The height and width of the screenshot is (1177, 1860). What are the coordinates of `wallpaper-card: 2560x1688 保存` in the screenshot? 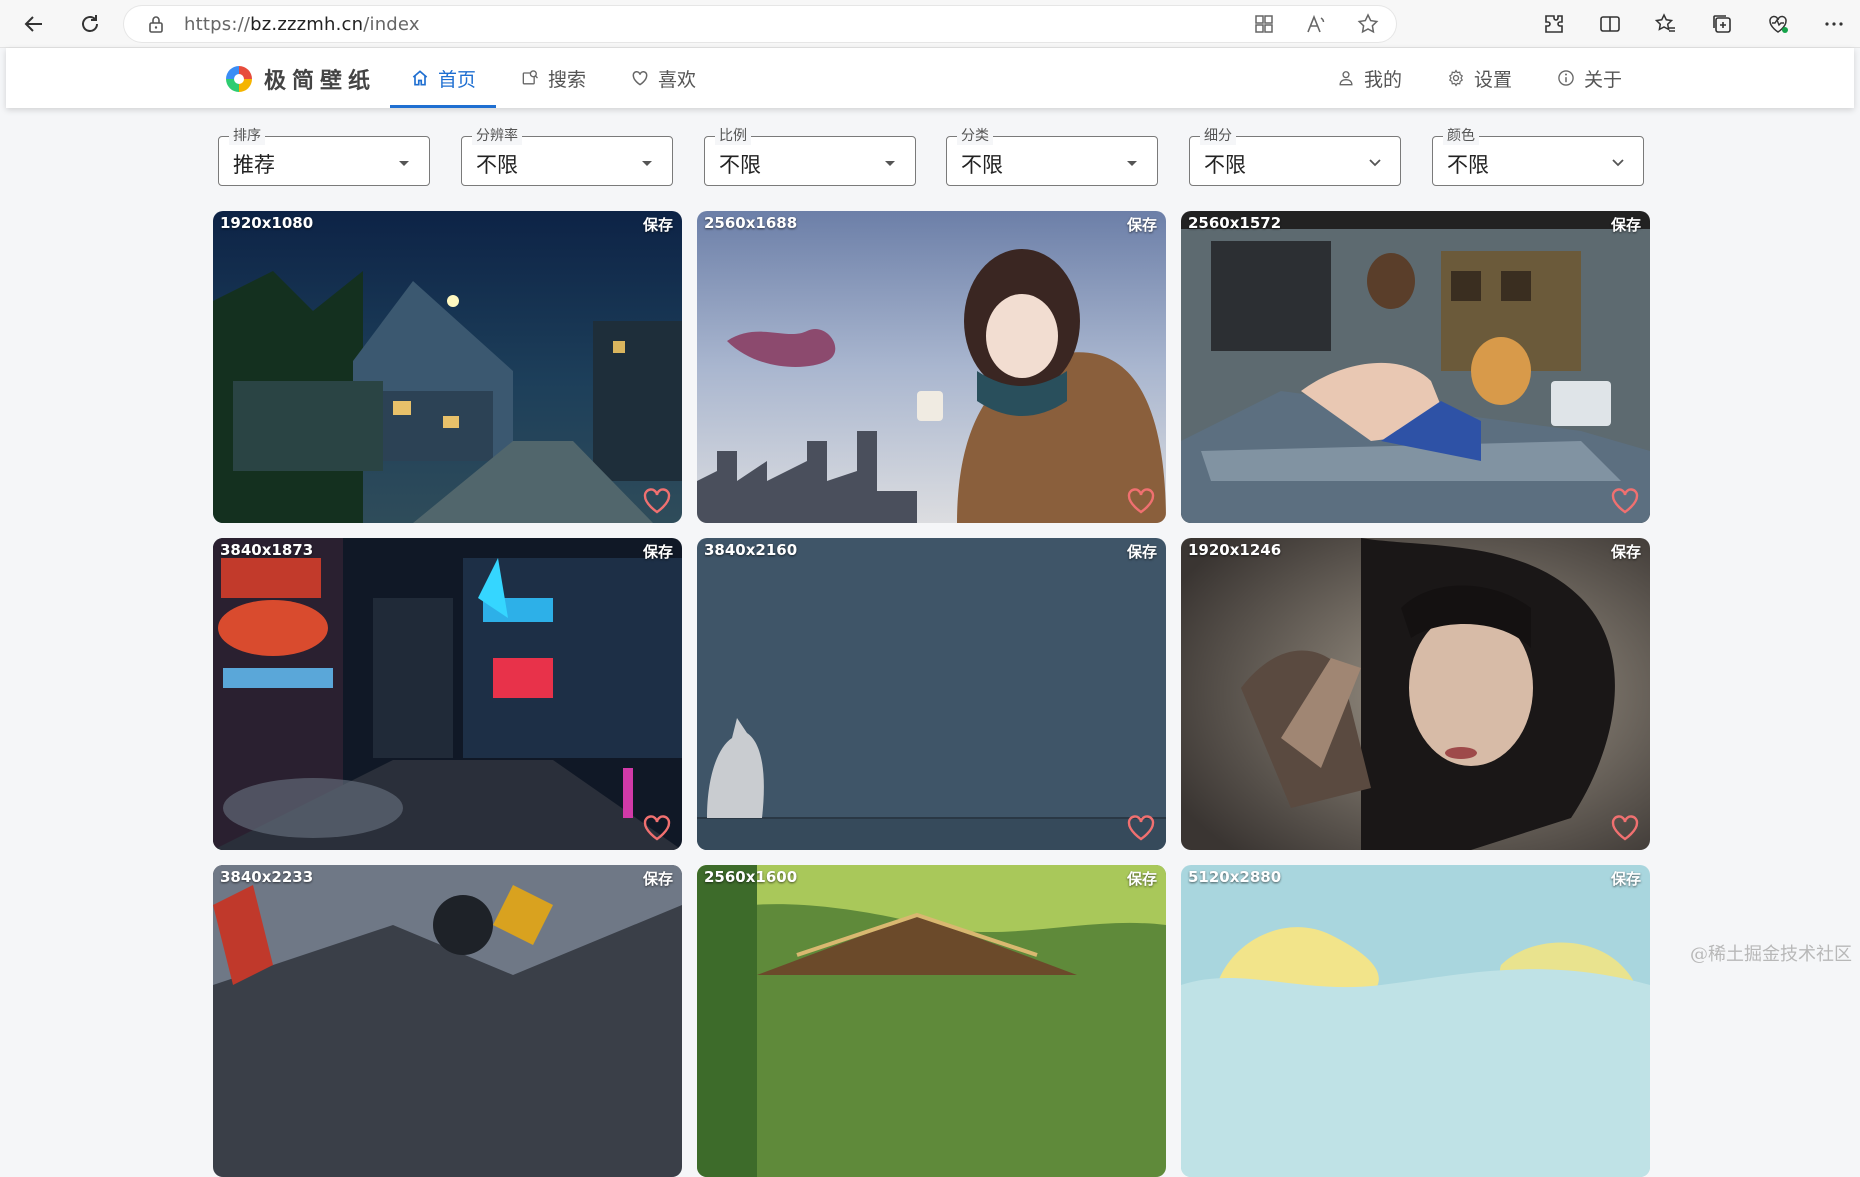 It's located at (931, 367).